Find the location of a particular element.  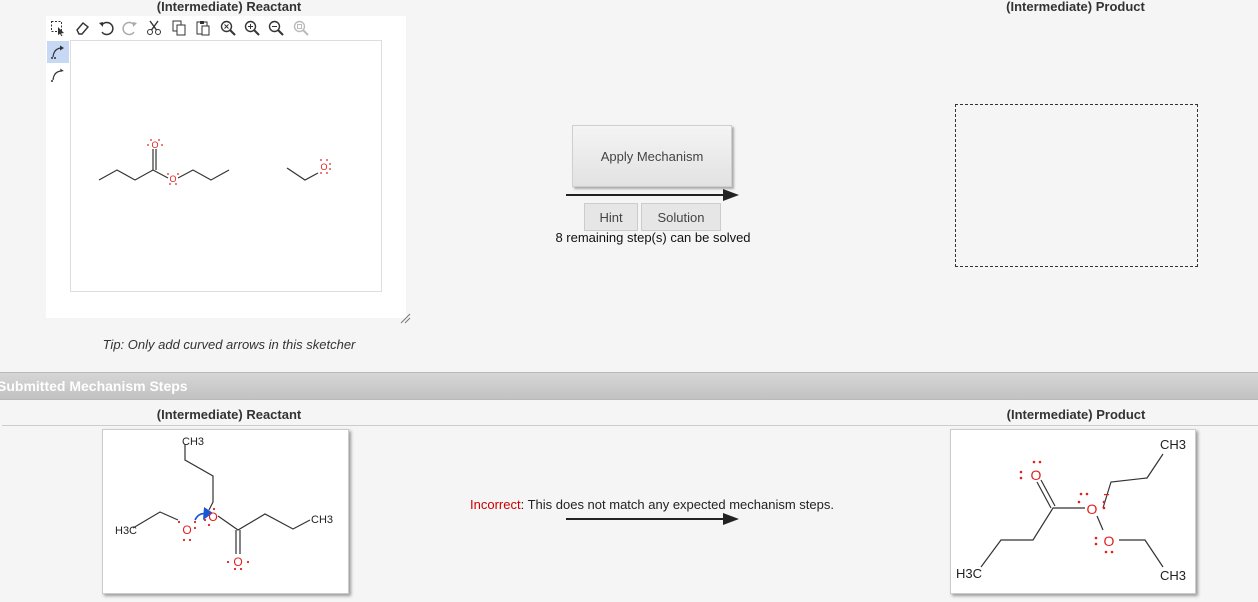

reactant-ester-oxygen-label: O is located at coordinates (212, 517).